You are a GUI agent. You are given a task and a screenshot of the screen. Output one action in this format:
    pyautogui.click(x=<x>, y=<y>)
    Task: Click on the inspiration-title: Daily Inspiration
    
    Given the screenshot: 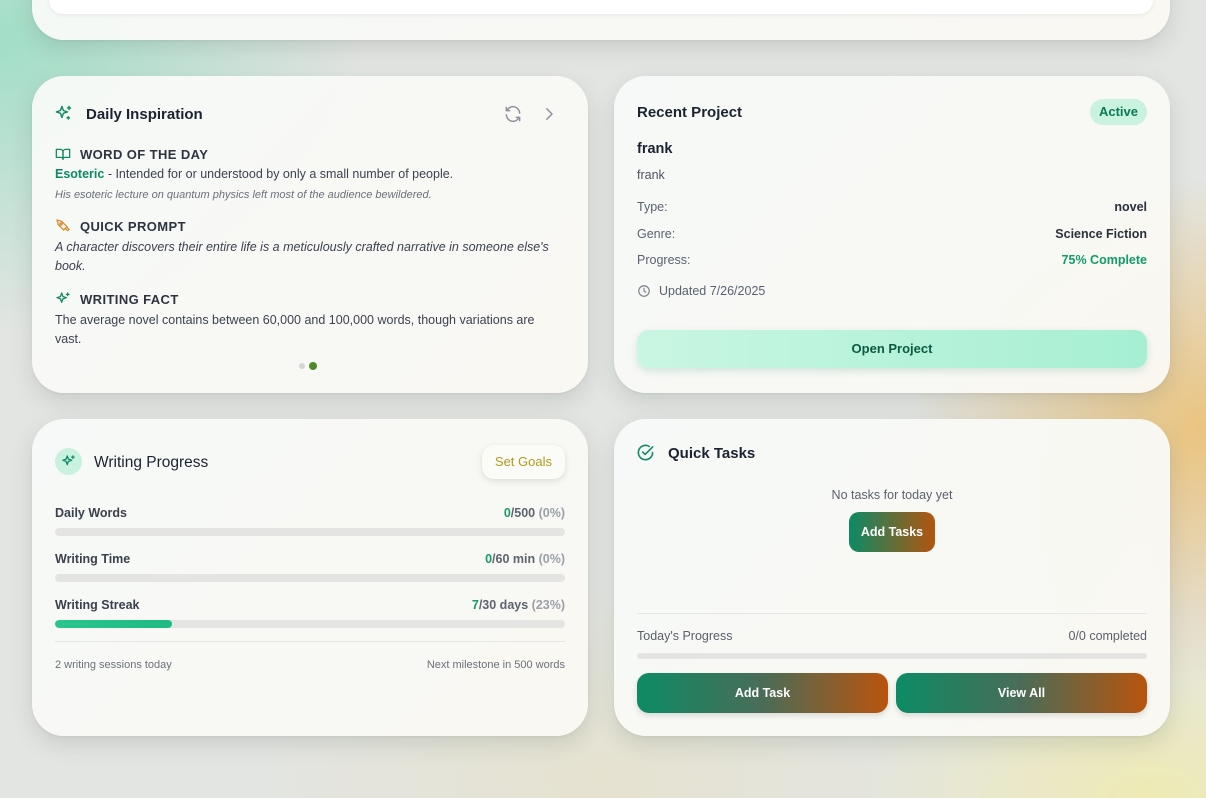 What is the action you would take?
    pyautogui.click(x=144, y=114)
    